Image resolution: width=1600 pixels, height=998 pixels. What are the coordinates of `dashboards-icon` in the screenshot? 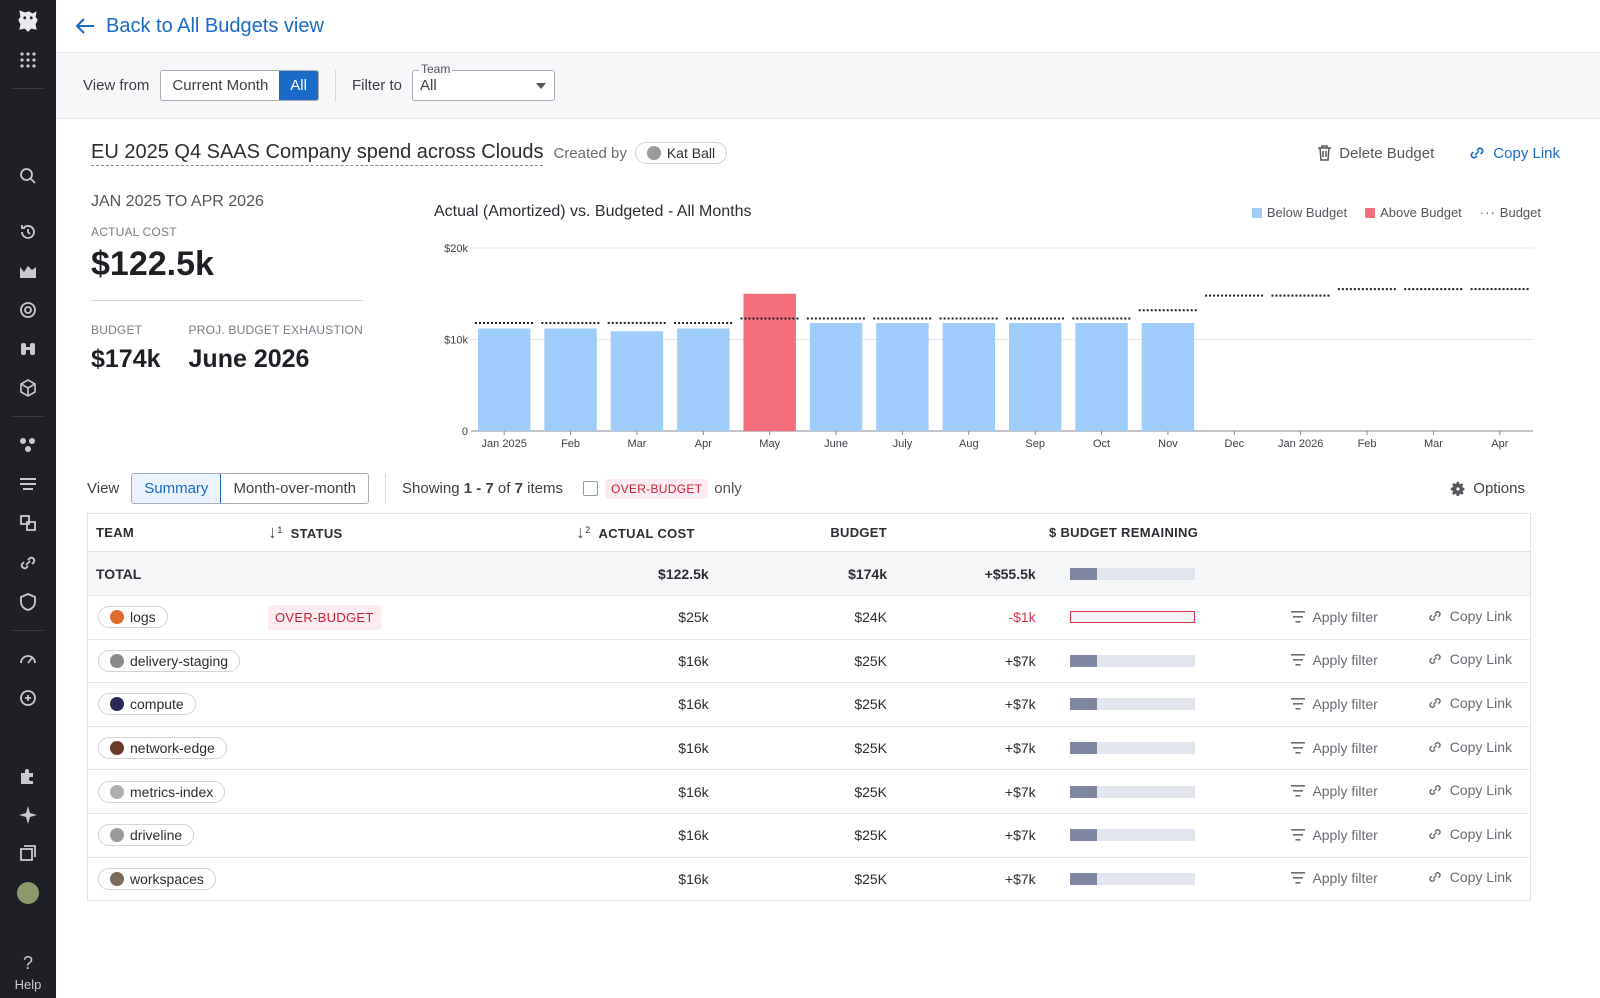 It's located at (28, 271).